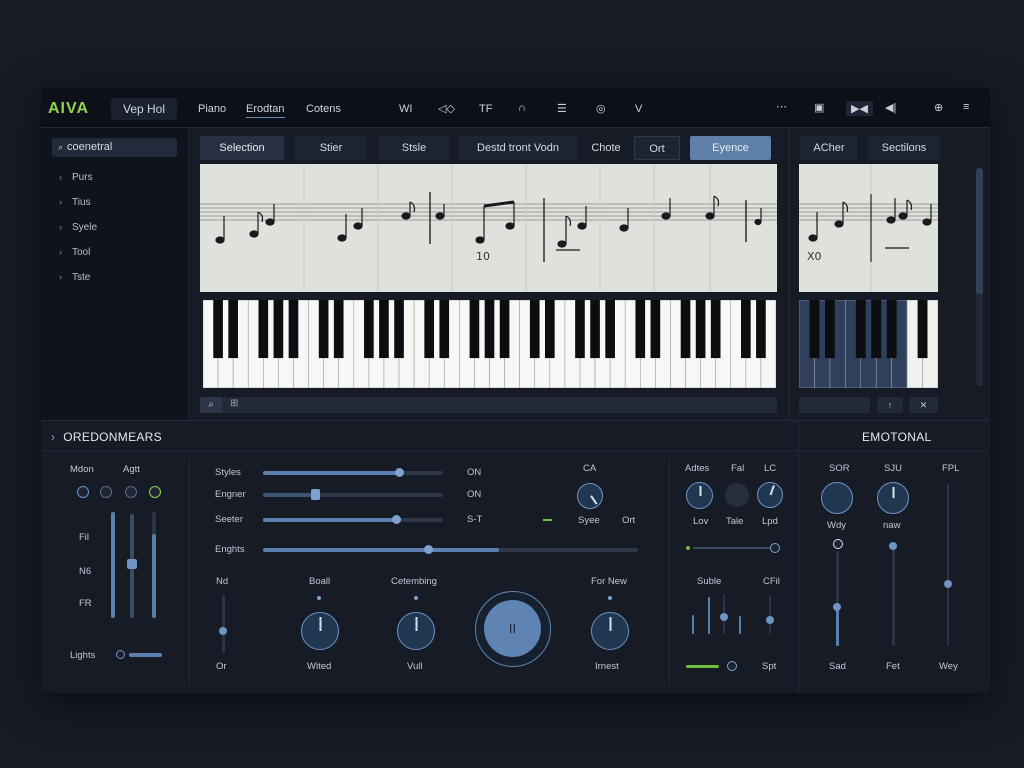  Describe the element at coordinates (732, 666) in the screenshot. I see `fx-level-toggle` at that location.